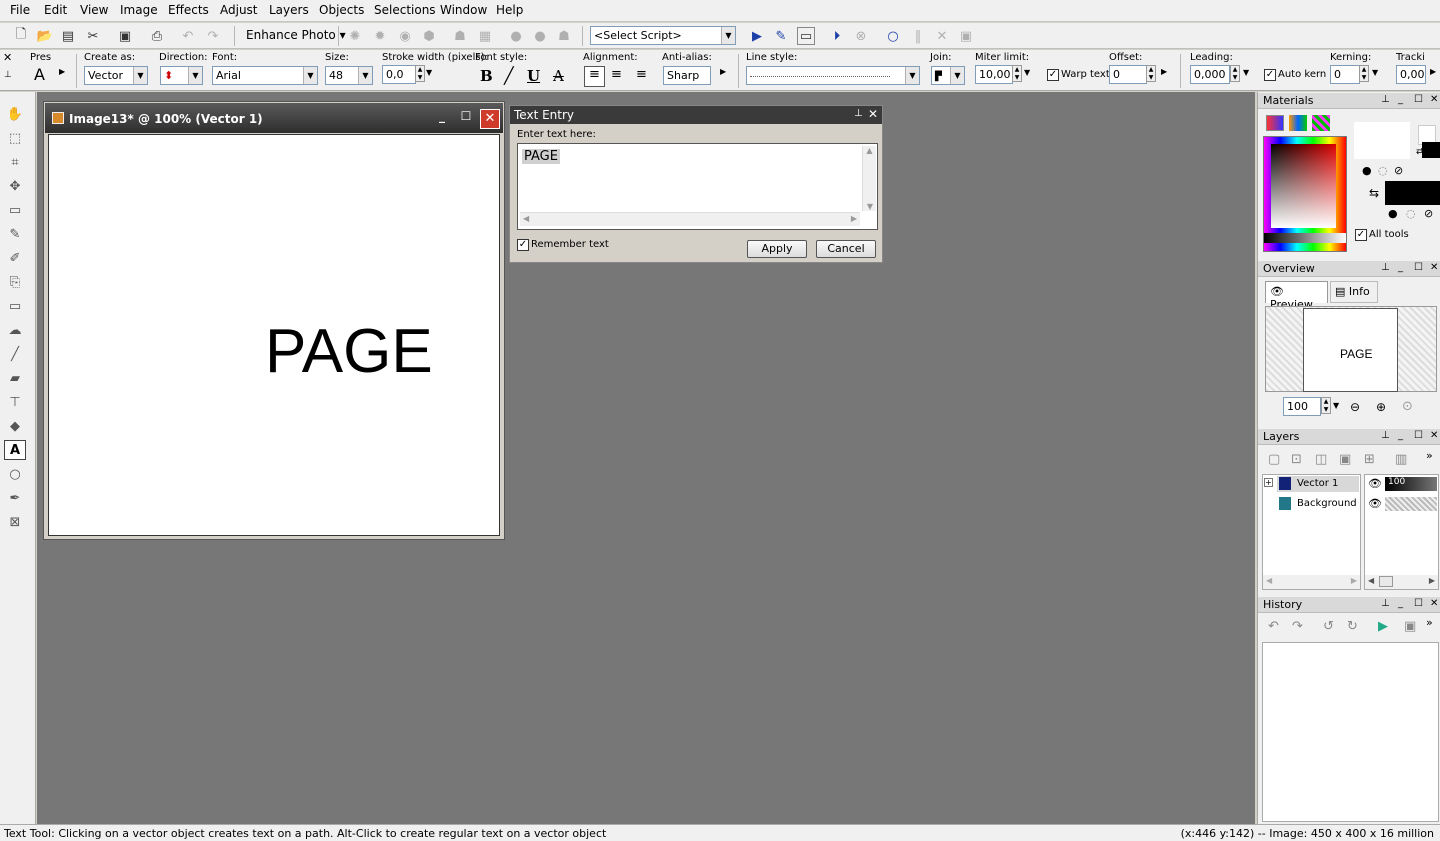  I want to click on cancel-script-icon: ⊗, so click(861, 36).